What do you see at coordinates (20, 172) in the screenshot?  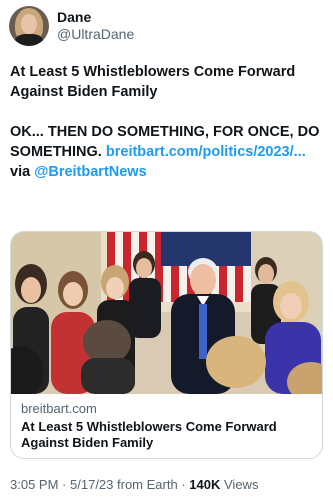 I see `via-text: via` at bounding box center [20, 172].